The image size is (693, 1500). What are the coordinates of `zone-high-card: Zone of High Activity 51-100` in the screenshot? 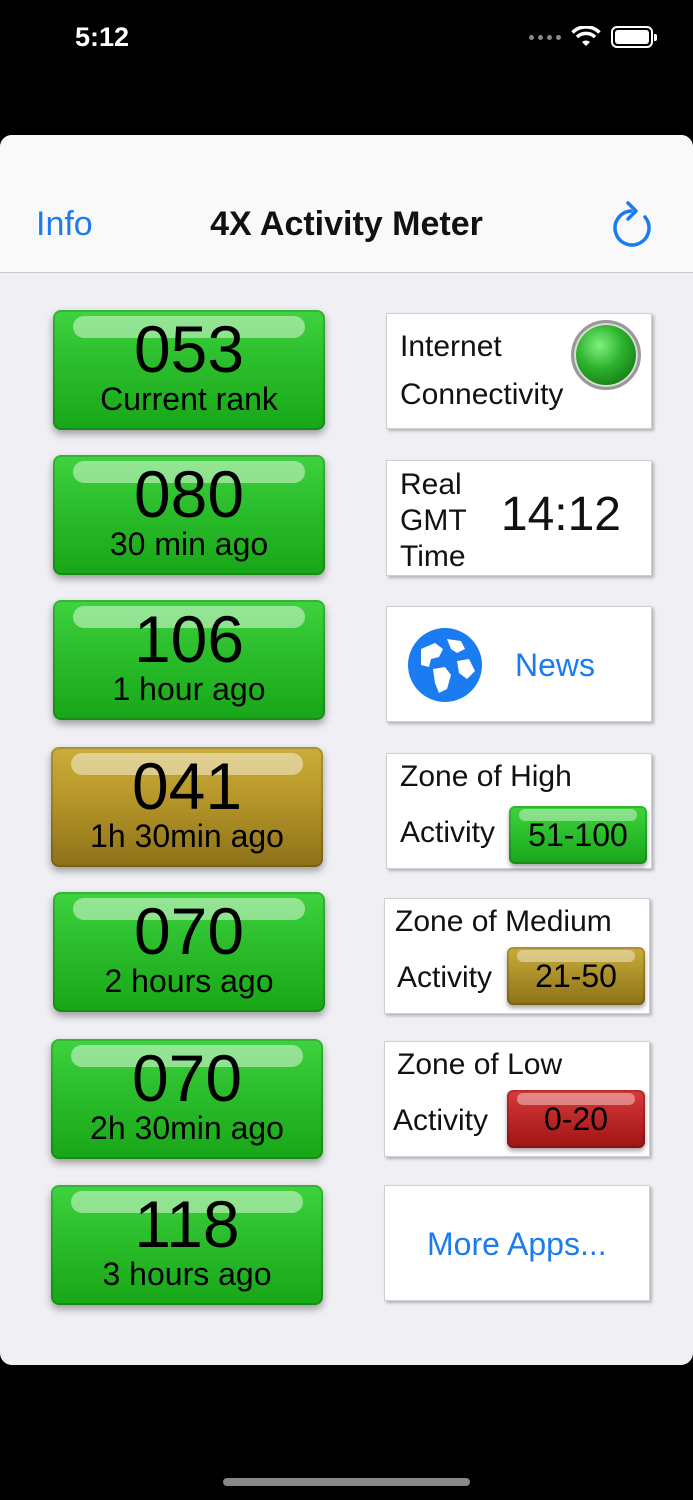 It's located at (519, 811).